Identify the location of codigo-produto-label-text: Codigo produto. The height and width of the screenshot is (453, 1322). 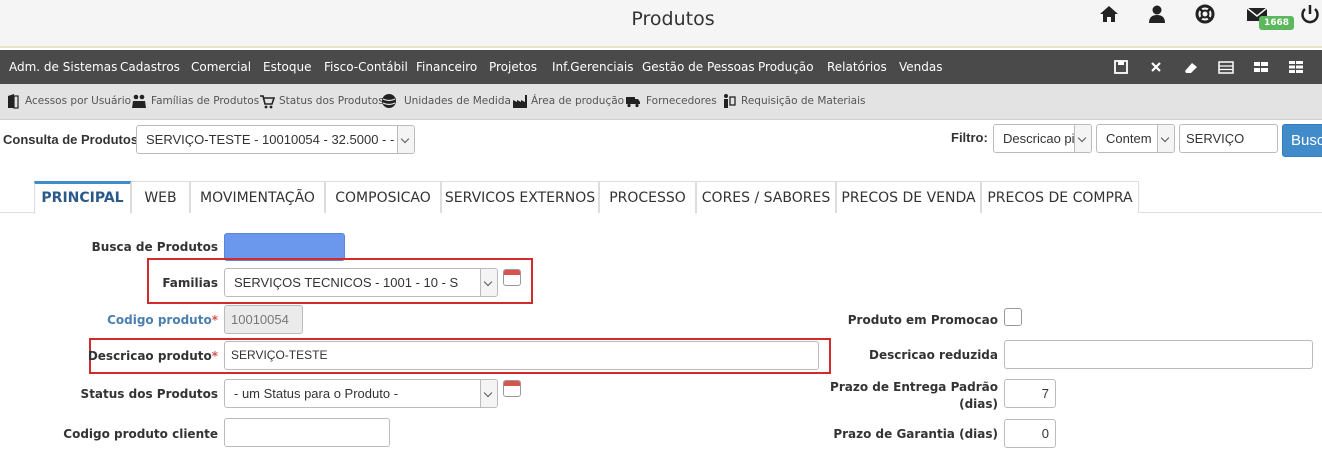
(159, 320).